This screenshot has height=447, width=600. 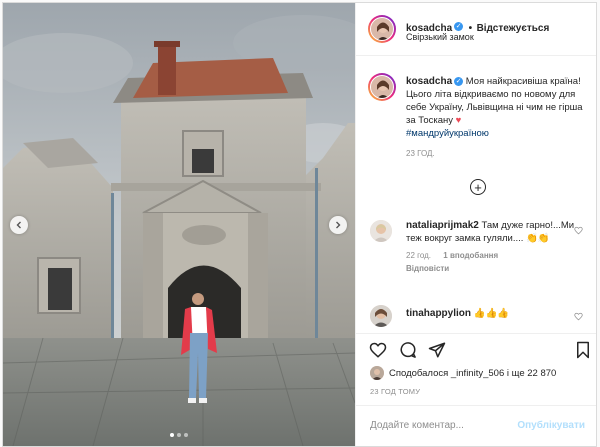 I want to click on comment-timestamp: 22 год., so click(x=419, y=255).